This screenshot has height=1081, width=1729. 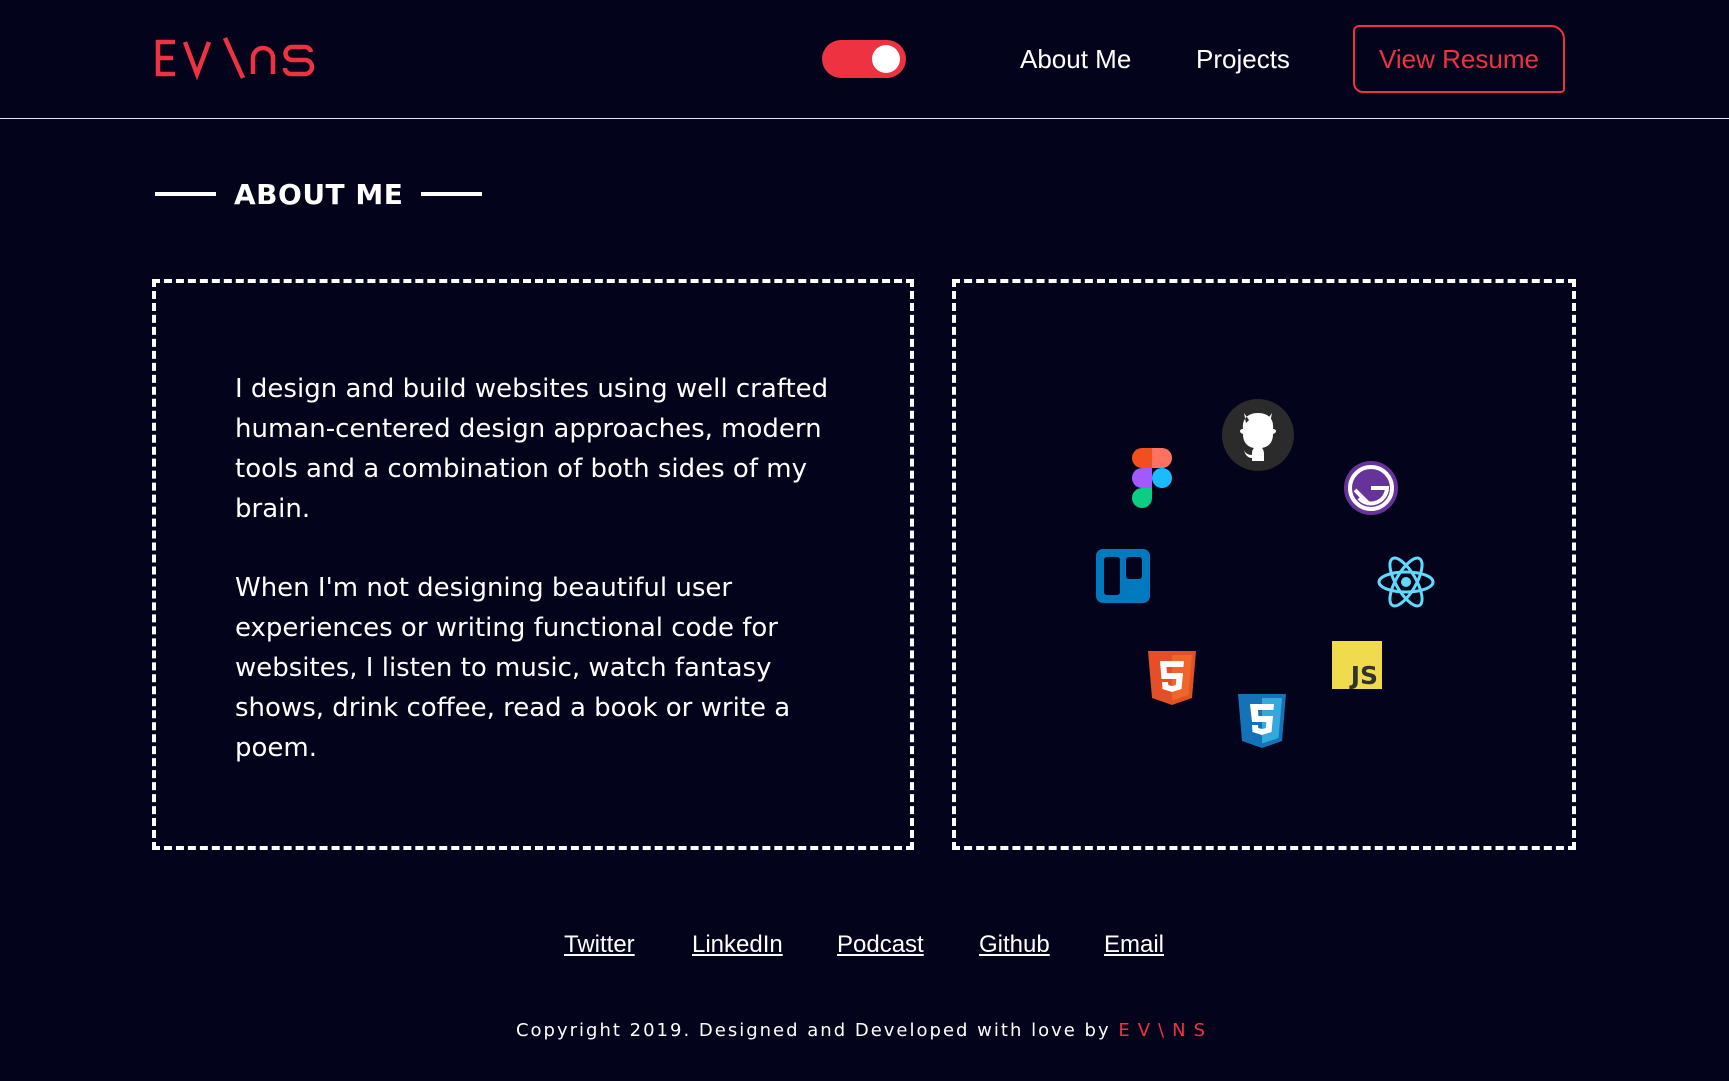 I want to click on heading-line-right, so click(x=452, y=194).